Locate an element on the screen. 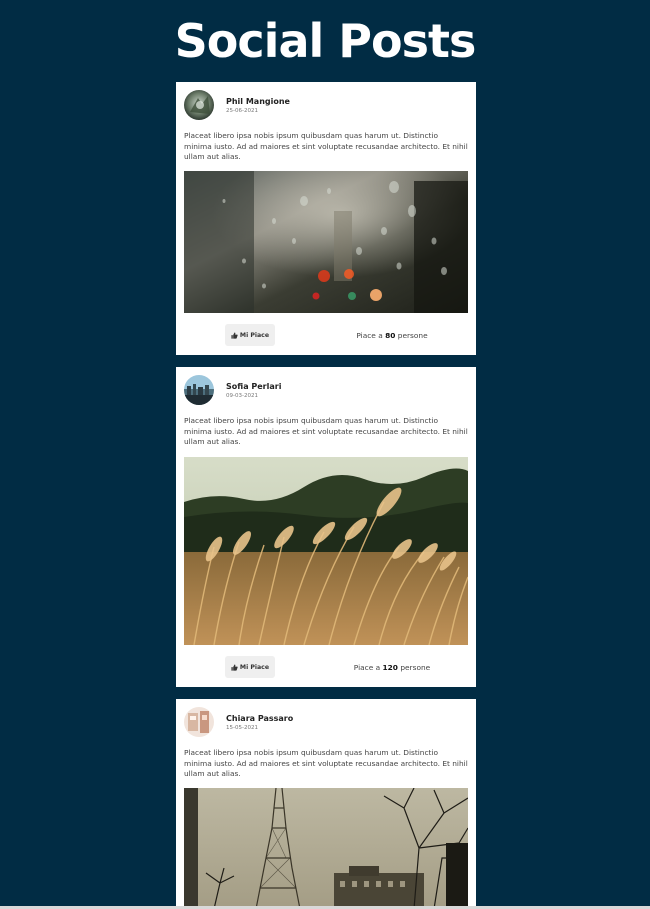 The image size is (650, 909). likes-count: 80 is located at coordinates (390, 335).